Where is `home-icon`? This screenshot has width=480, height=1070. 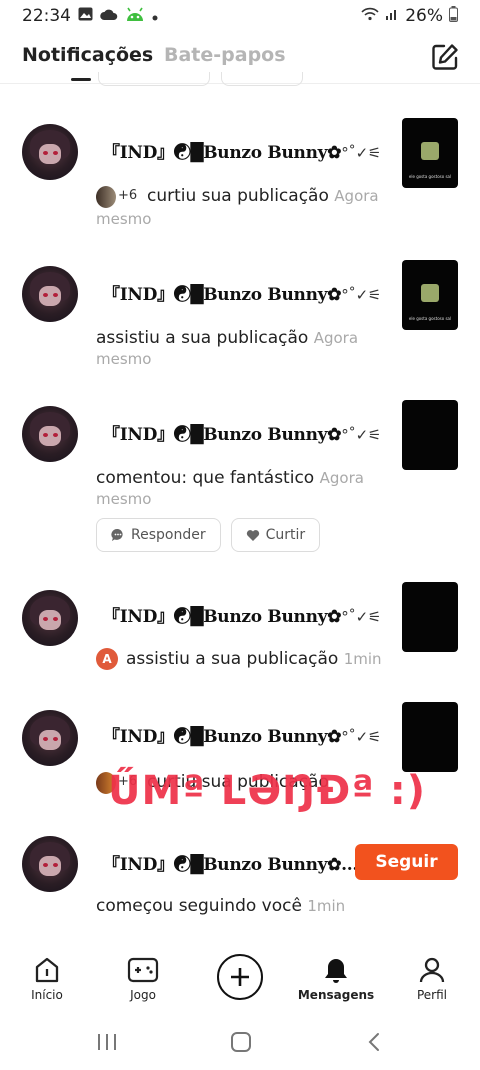 home-icon is located at coordinates (47, 970).